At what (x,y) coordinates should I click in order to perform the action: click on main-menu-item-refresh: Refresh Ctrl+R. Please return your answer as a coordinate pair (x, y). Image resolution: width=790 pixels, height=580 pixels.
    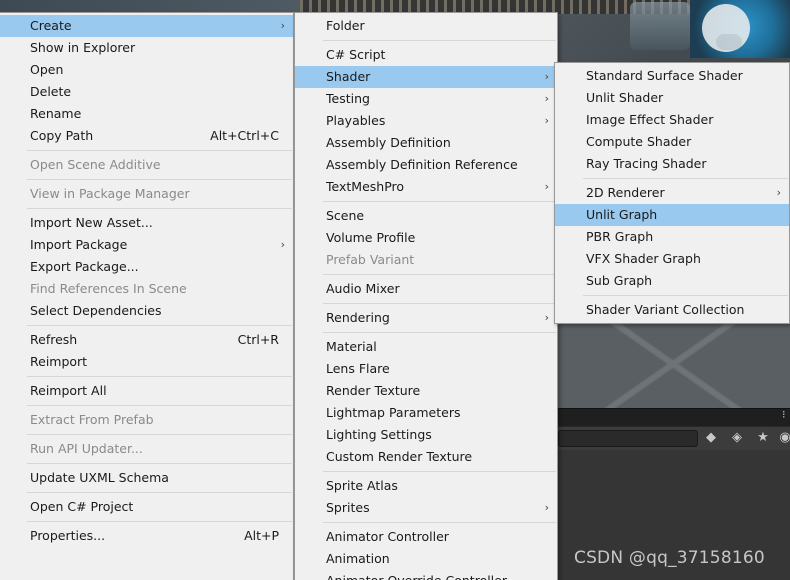
    Looking at the image, I should click on (146, 340).